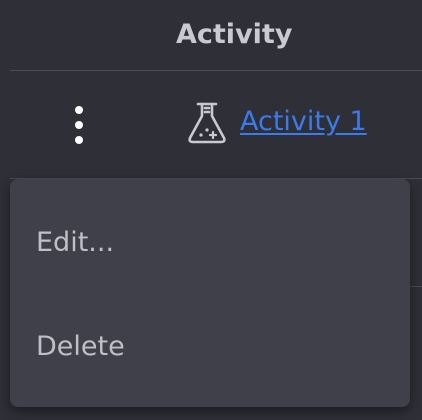  What do you see at coordinates (207, 123) in the screenshot?
I see `flask-icon` at bounding box center [207, 123].